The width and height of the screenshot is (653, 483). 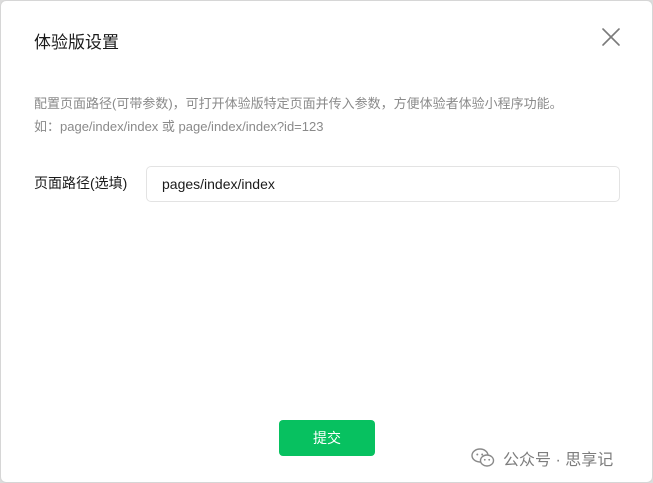 I want to click on dialog-title: 体验版设置, so click(x=76, y=42).